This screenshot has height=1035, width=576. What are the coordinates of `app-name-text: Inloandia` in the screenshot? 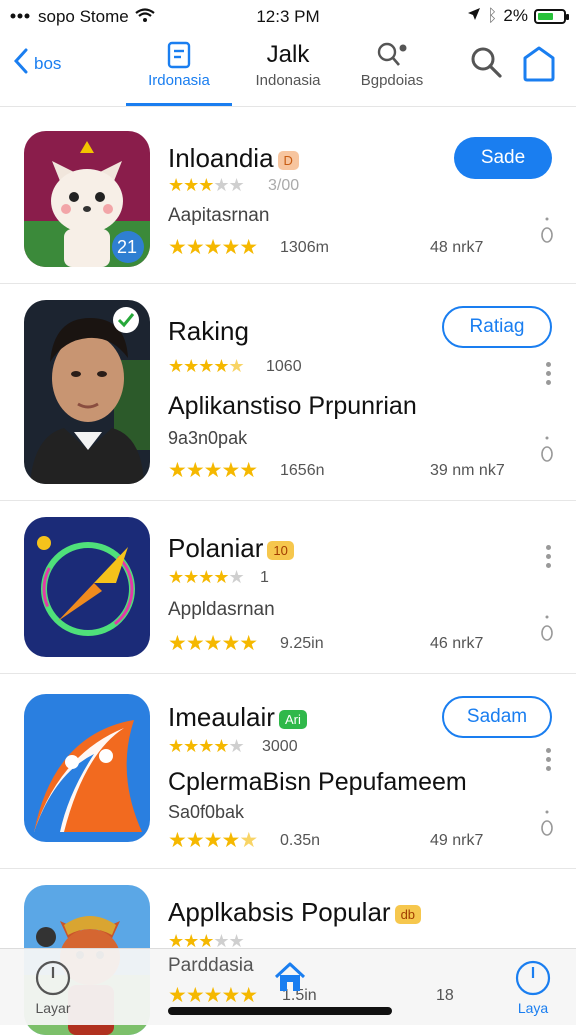 It's located at (221, 158).